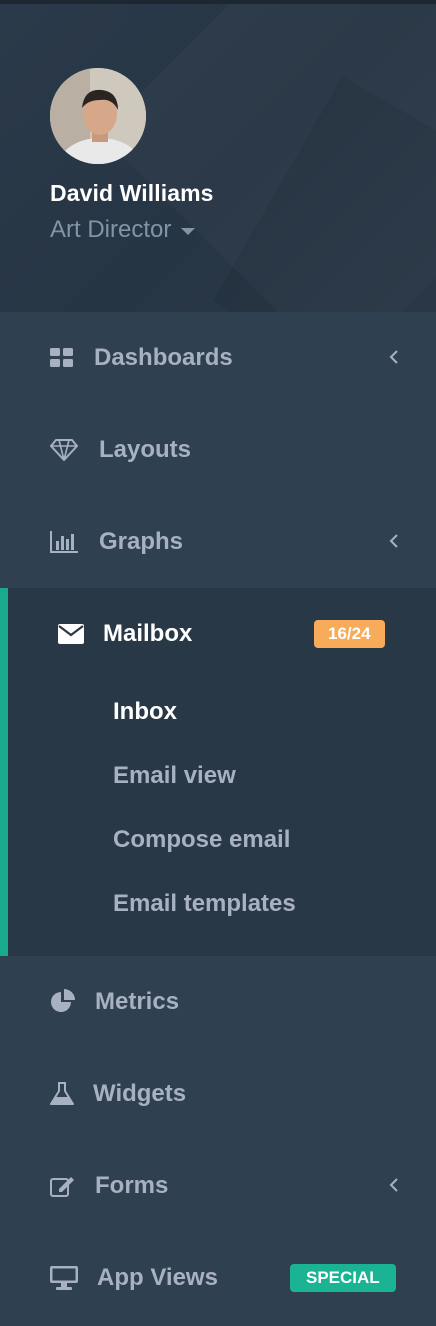  What do you see at coordinates (141, 541) in the screenshot?
I see `sidebar-item-label: Graphs` at bounding box center [141, 541].